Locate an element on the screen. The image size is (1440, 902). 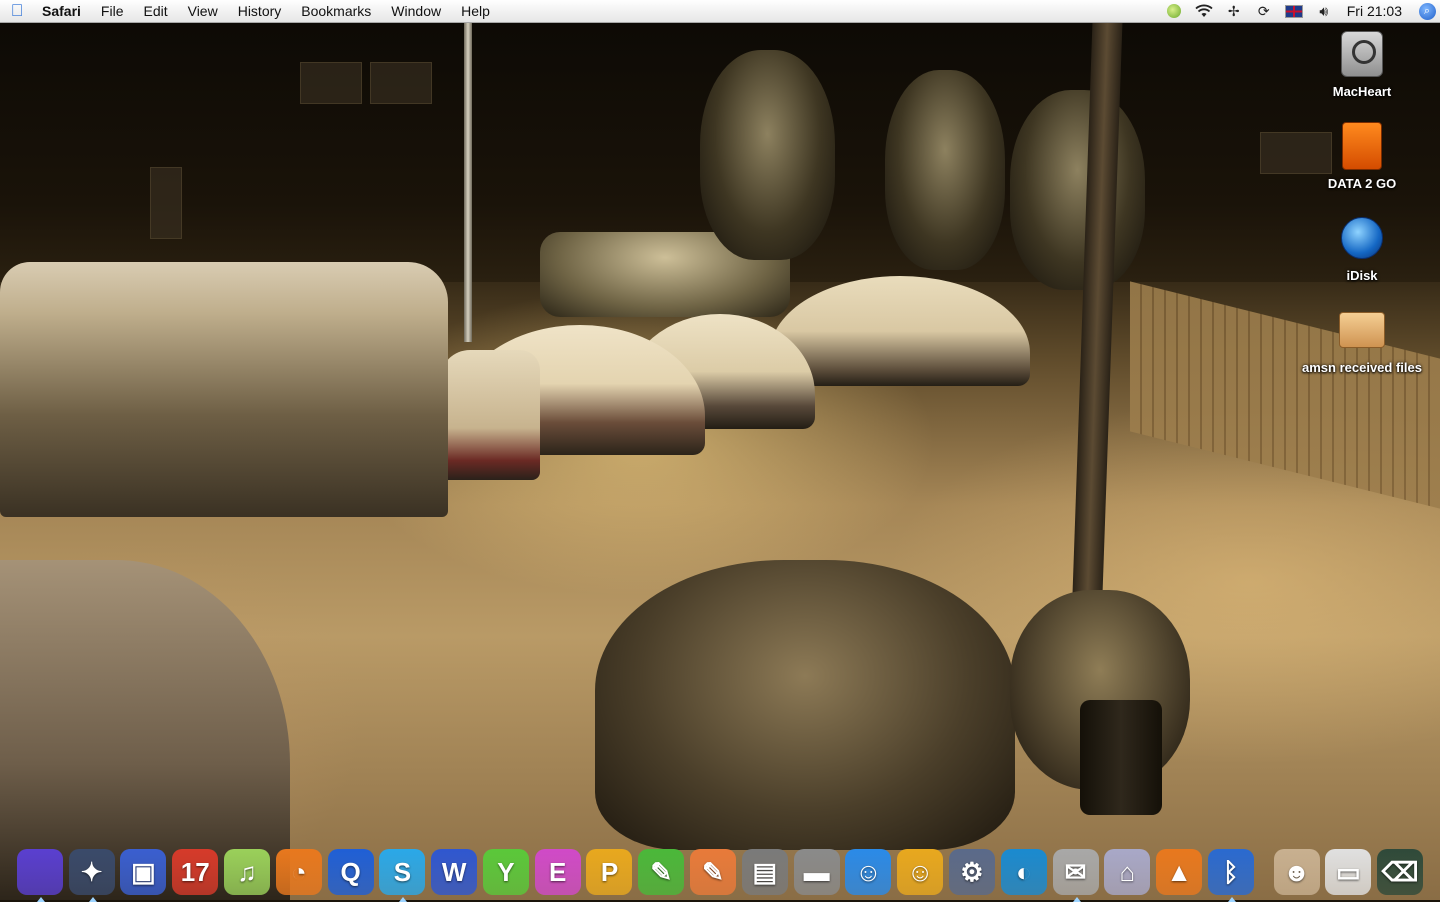
photo-thumbnail-icon: ☻ is located at coordinates (1296, 872).